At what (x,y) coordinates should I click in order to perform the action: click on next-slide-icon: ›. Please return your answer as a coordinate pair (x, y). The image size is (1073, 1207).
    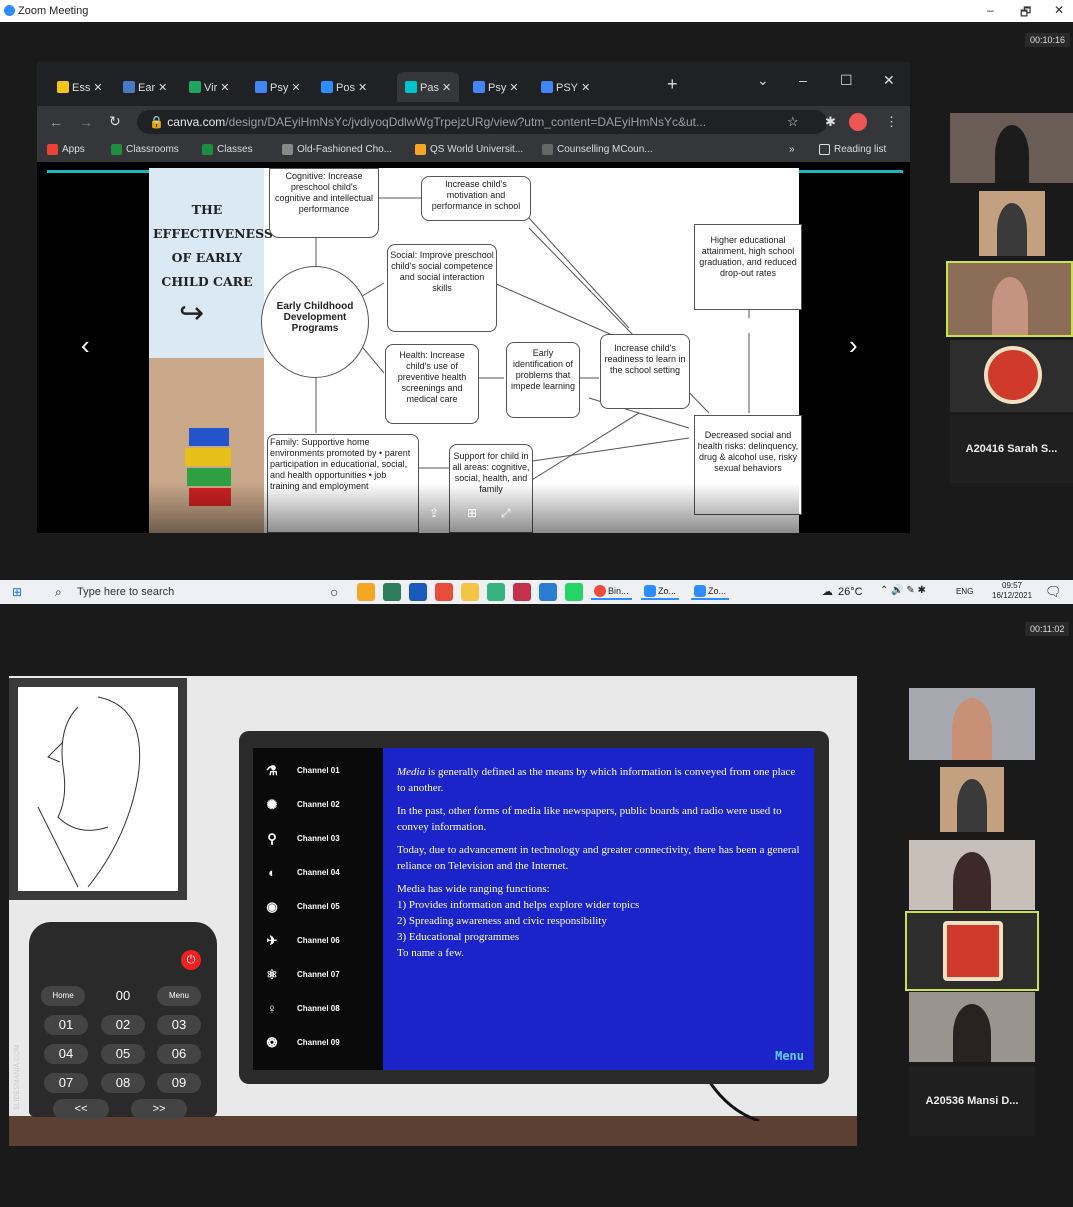
    Looking at the image, I should click on (853, 345).